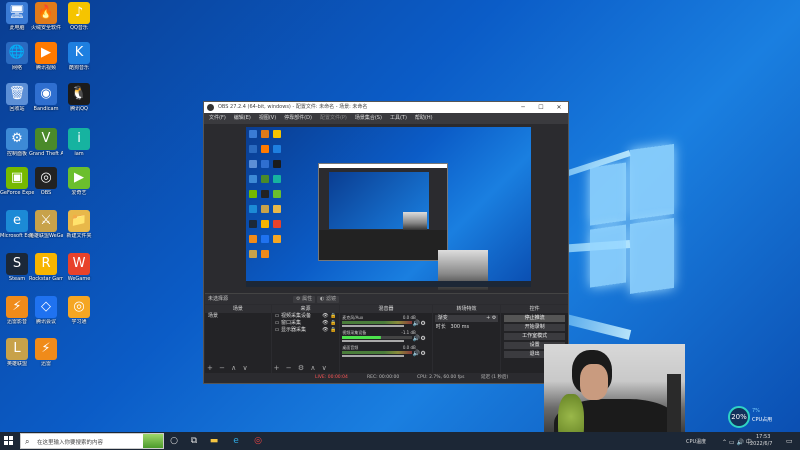  Describe the element at coordinates (17, 13) in the screenshot. I see `app-icon: 🖥` at that location.